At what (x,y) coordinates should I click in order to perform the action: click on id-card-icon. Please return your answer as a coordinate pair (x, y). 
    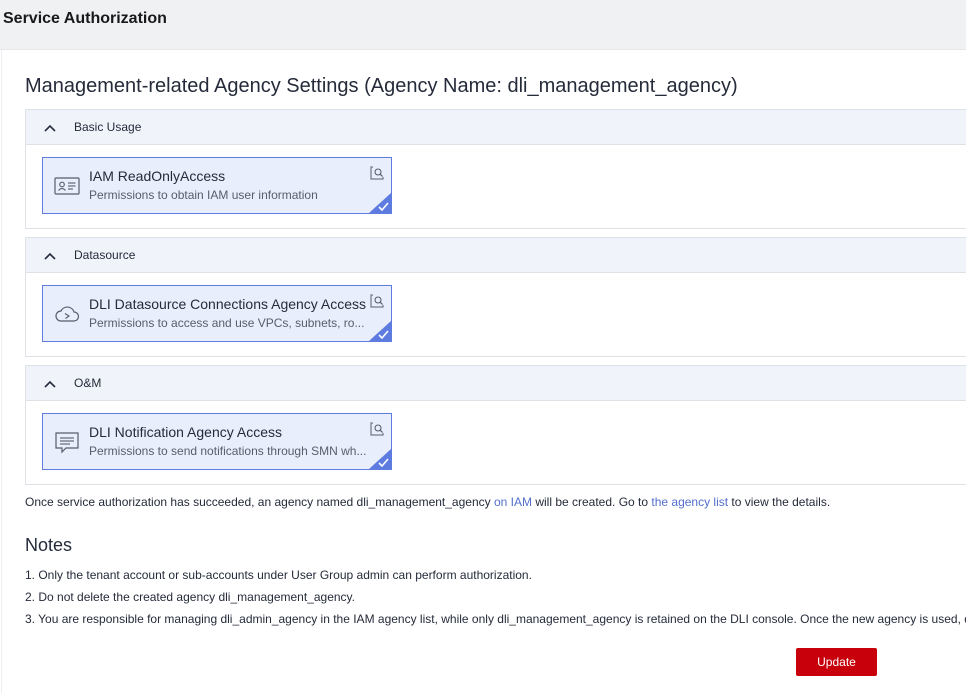
    Looking at the image, I should click on (67, 186).